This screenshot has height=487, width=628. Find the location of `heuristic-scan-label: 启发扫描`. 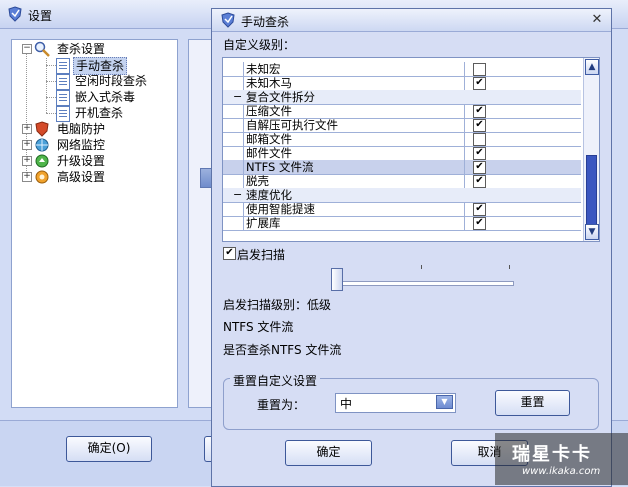

heuristic-scan-label: 启发扫描 is located at coordinates (261, 255).